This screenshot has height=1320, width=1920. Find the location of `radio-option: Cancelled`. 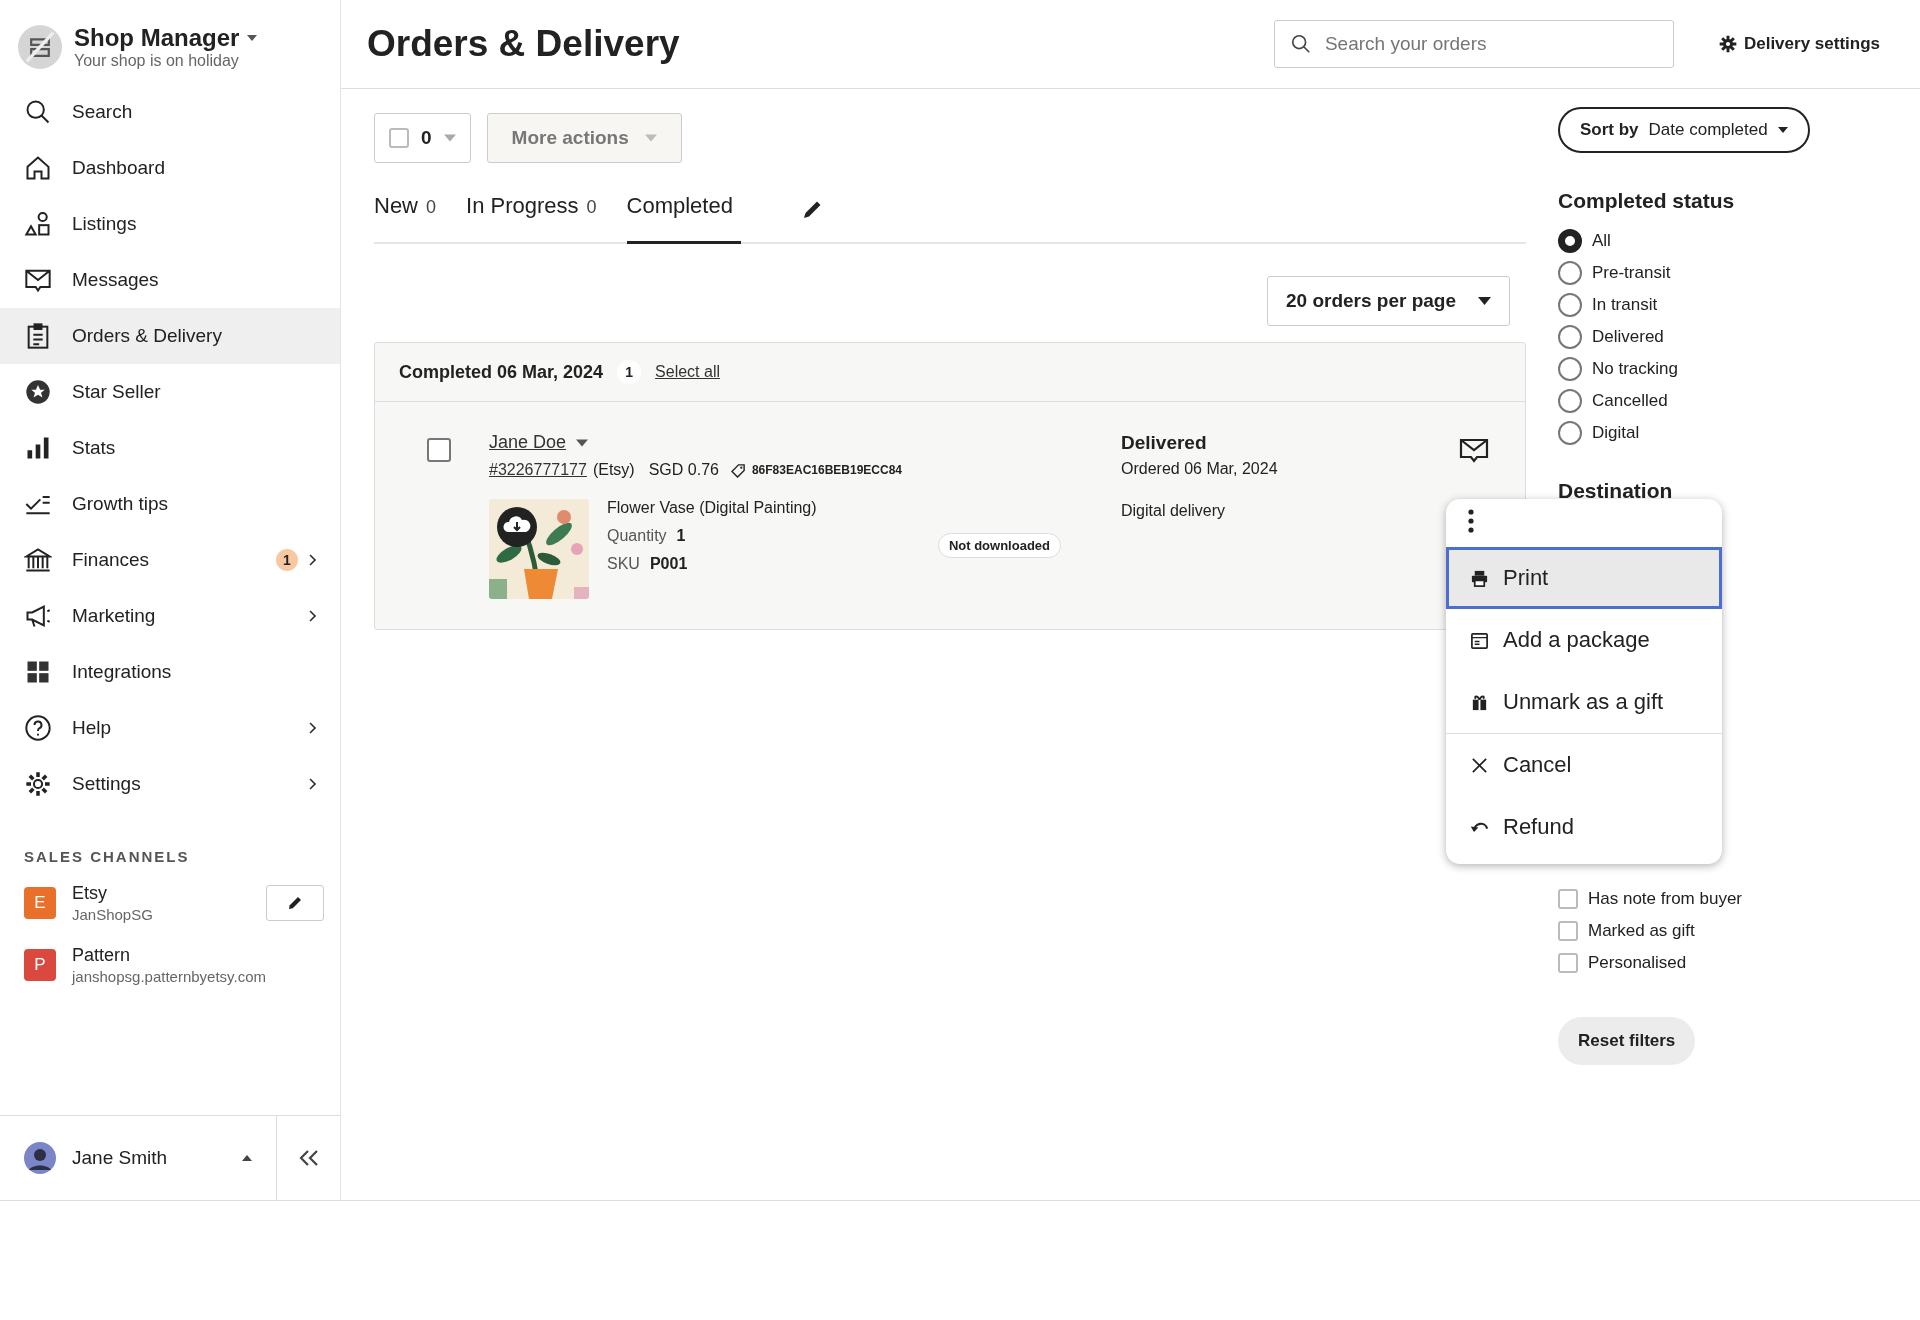

radio-option: Cancelled is located at coordinates (1723, 401).